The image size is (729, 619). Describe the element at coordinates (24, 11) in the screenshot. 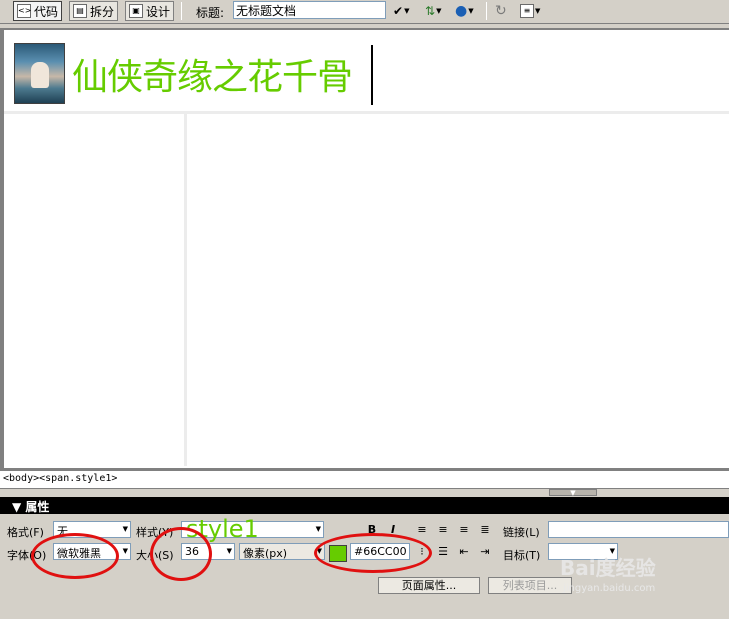

I see `code-icon: <>` at that location.